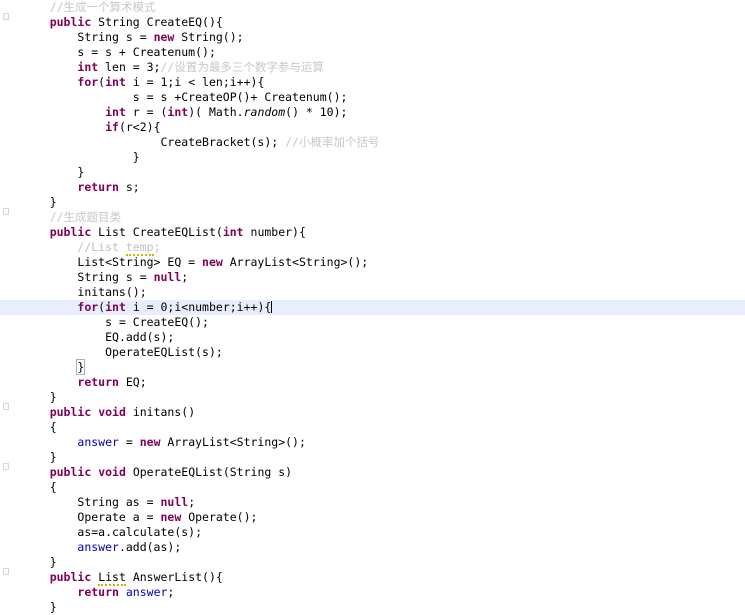 Image resolution: width=745 pixels, height=615 pixels. What do you see at coordinates (372, 472) in the screenshot?
I see `code-line: public void OperateEQList(String s)` at bounding box center [372, 472].